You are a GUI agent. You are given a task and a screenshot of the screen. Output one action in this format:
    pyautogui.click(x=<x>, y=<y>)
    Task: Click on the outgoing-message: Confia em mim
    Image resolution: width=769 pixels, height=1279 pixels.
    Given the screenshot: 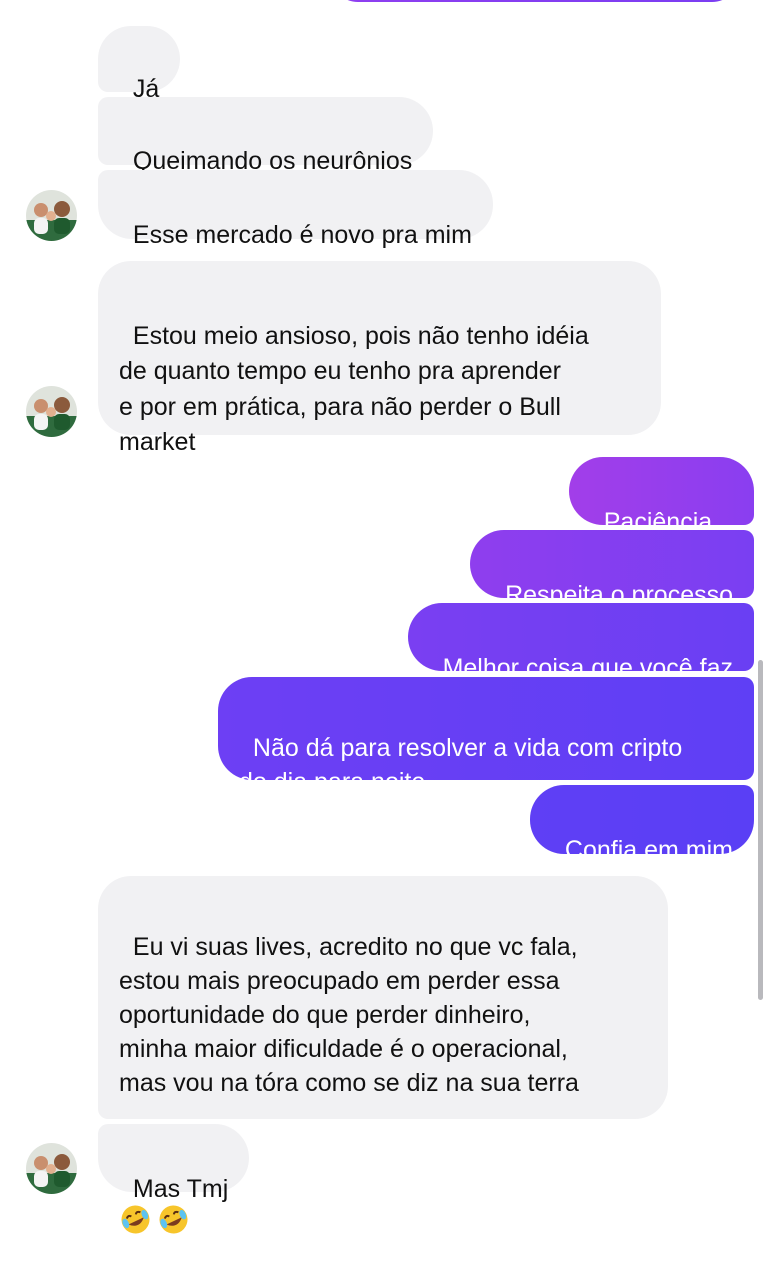 What is the action you would take?
    pyautogui.click(x=642, y=824)
    